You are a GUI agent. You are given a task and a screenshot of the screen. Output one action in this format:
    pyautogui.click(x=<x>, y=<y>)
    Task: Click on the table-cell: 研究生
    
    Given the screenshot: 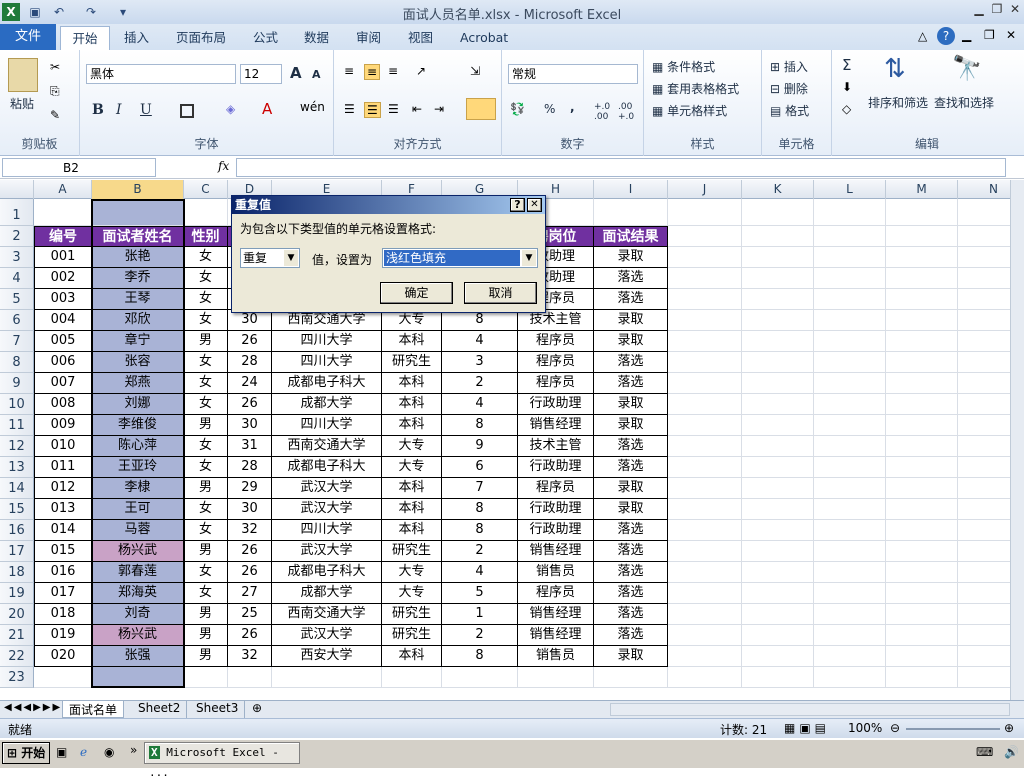 What is the action you would take?
    pyautogui.click(x=412, y=635)
    